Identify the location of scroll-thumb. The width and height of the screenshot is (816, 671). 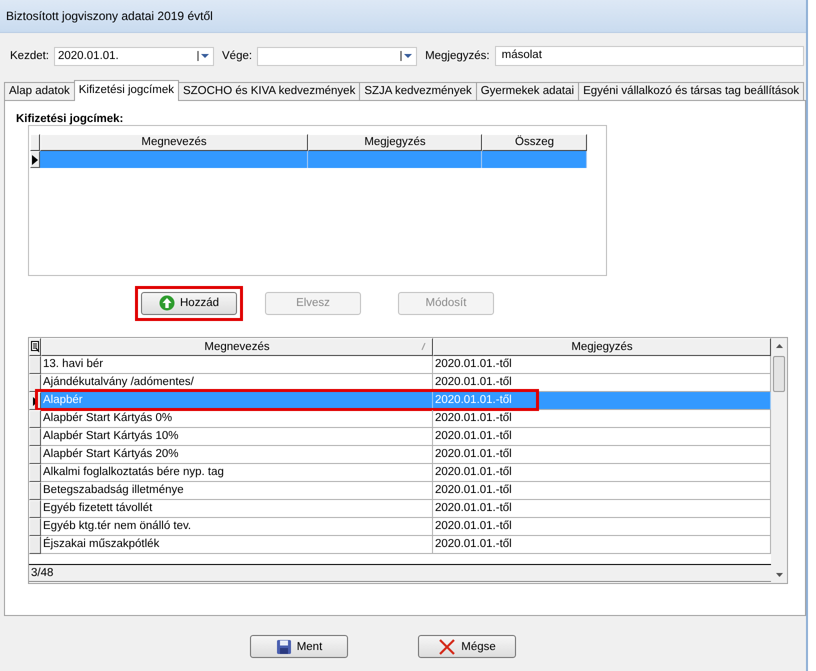
(779, 374).